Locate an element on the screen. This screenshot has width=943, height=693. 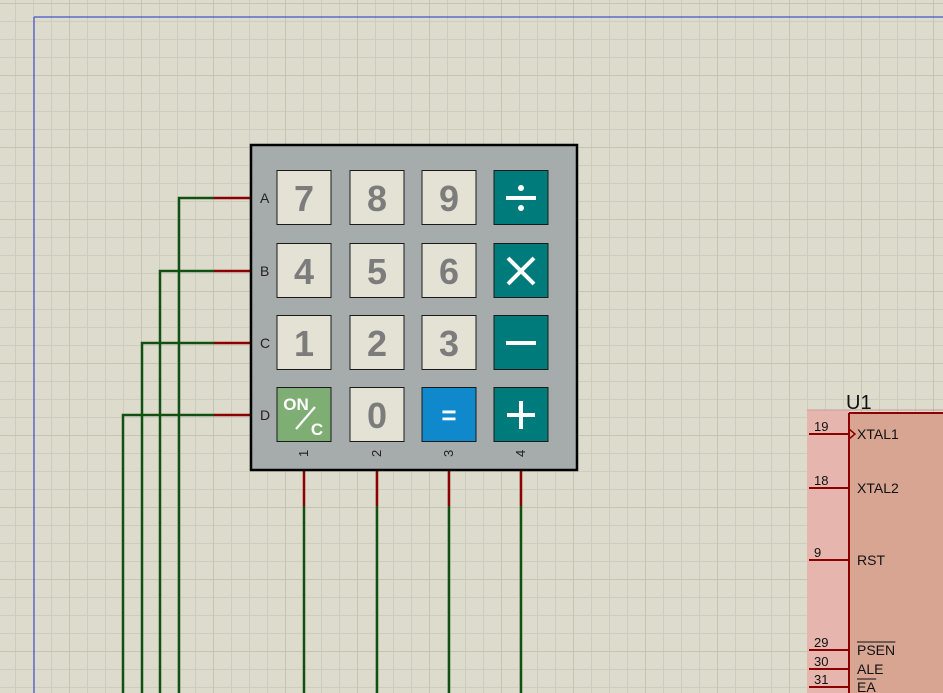
key-r2c2: 5 is located at coordinates (377, 270).